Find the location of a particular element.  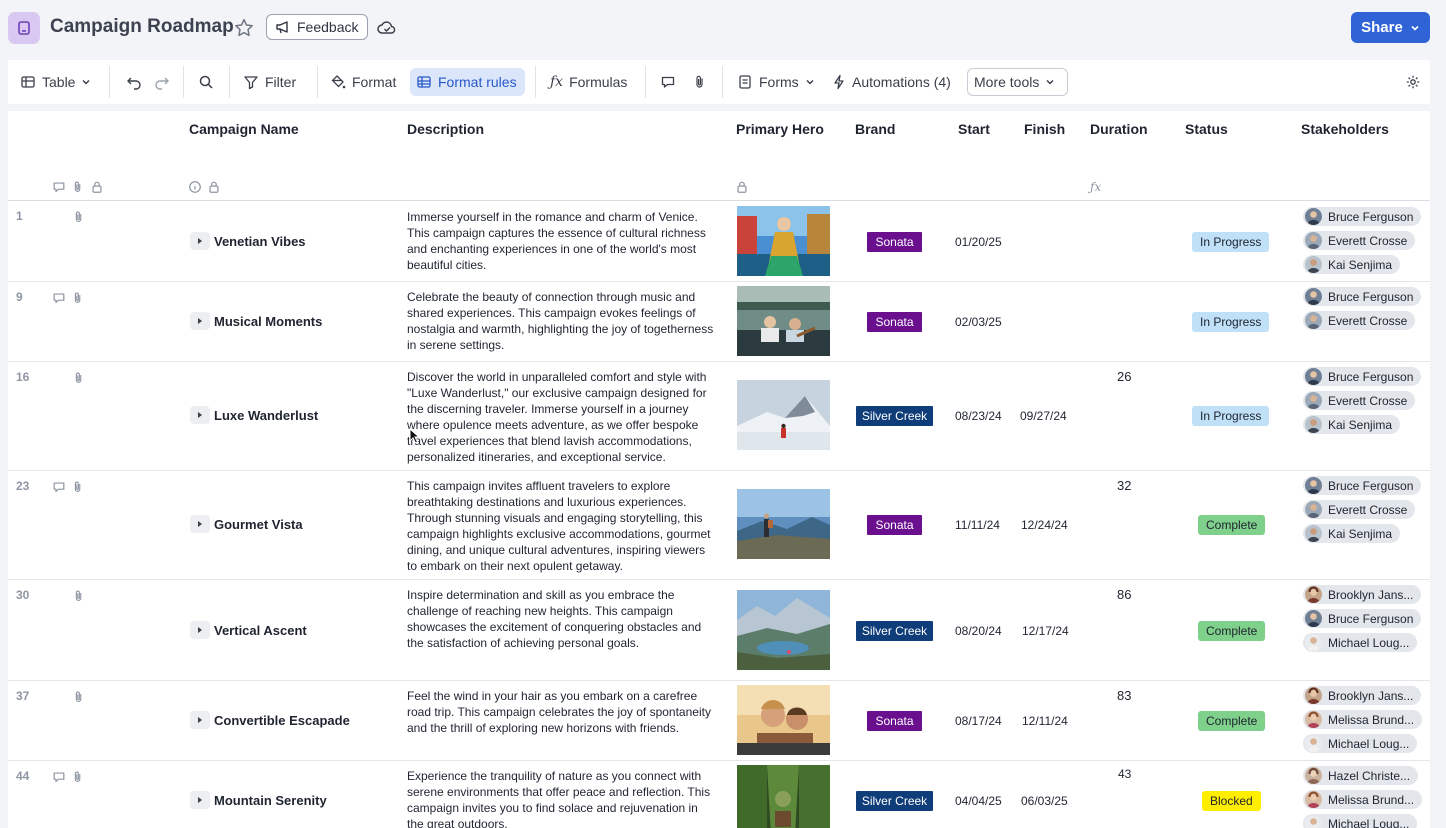

format-button: Format is located at coordinates (363, 82).